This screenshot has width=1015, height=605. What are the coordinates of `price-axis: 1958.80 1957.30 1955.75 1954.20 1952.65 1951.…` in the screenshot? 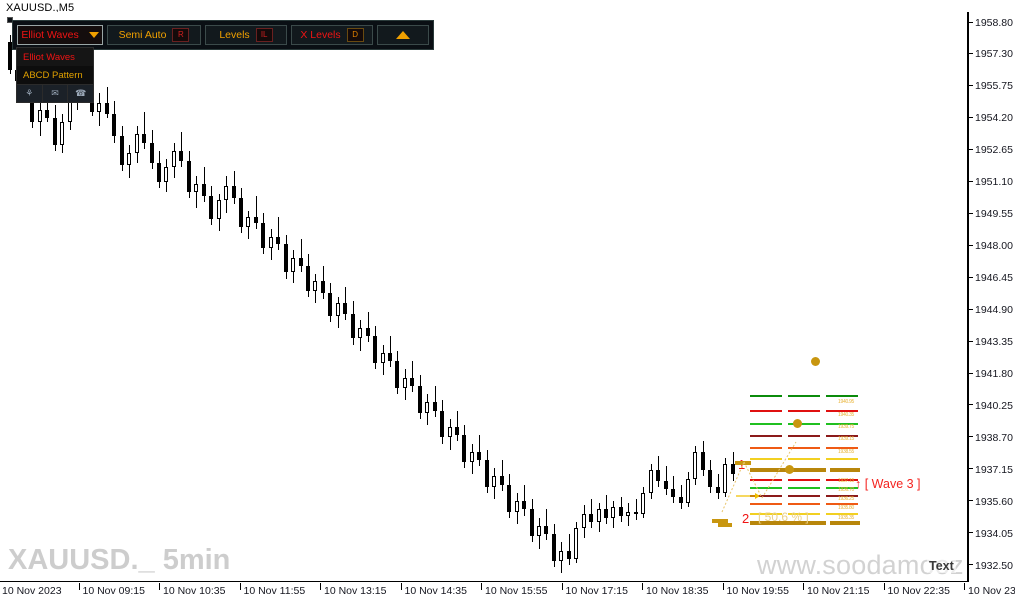 It's located at (991, 297).